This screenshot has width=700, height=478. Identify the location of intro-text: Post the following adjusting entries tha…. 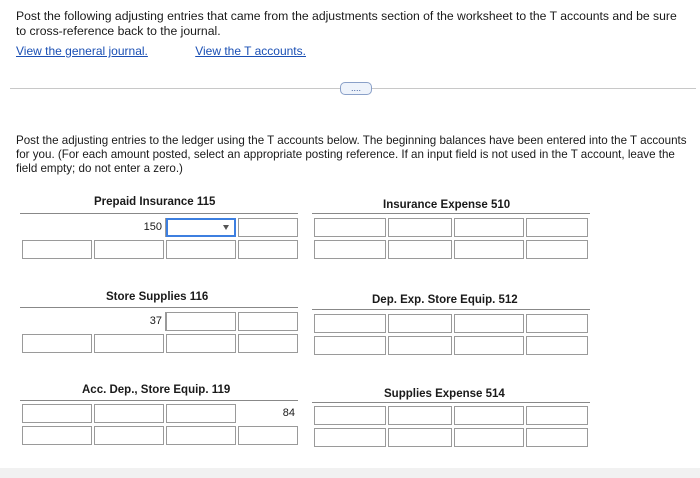
(346, 23).